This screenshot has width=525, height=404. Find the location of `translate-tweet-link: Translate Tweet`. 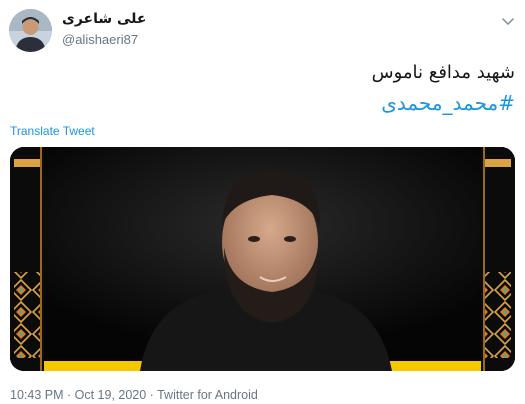

translate-tweet-link: Translate Tweet is located at coordinates (52, 131).